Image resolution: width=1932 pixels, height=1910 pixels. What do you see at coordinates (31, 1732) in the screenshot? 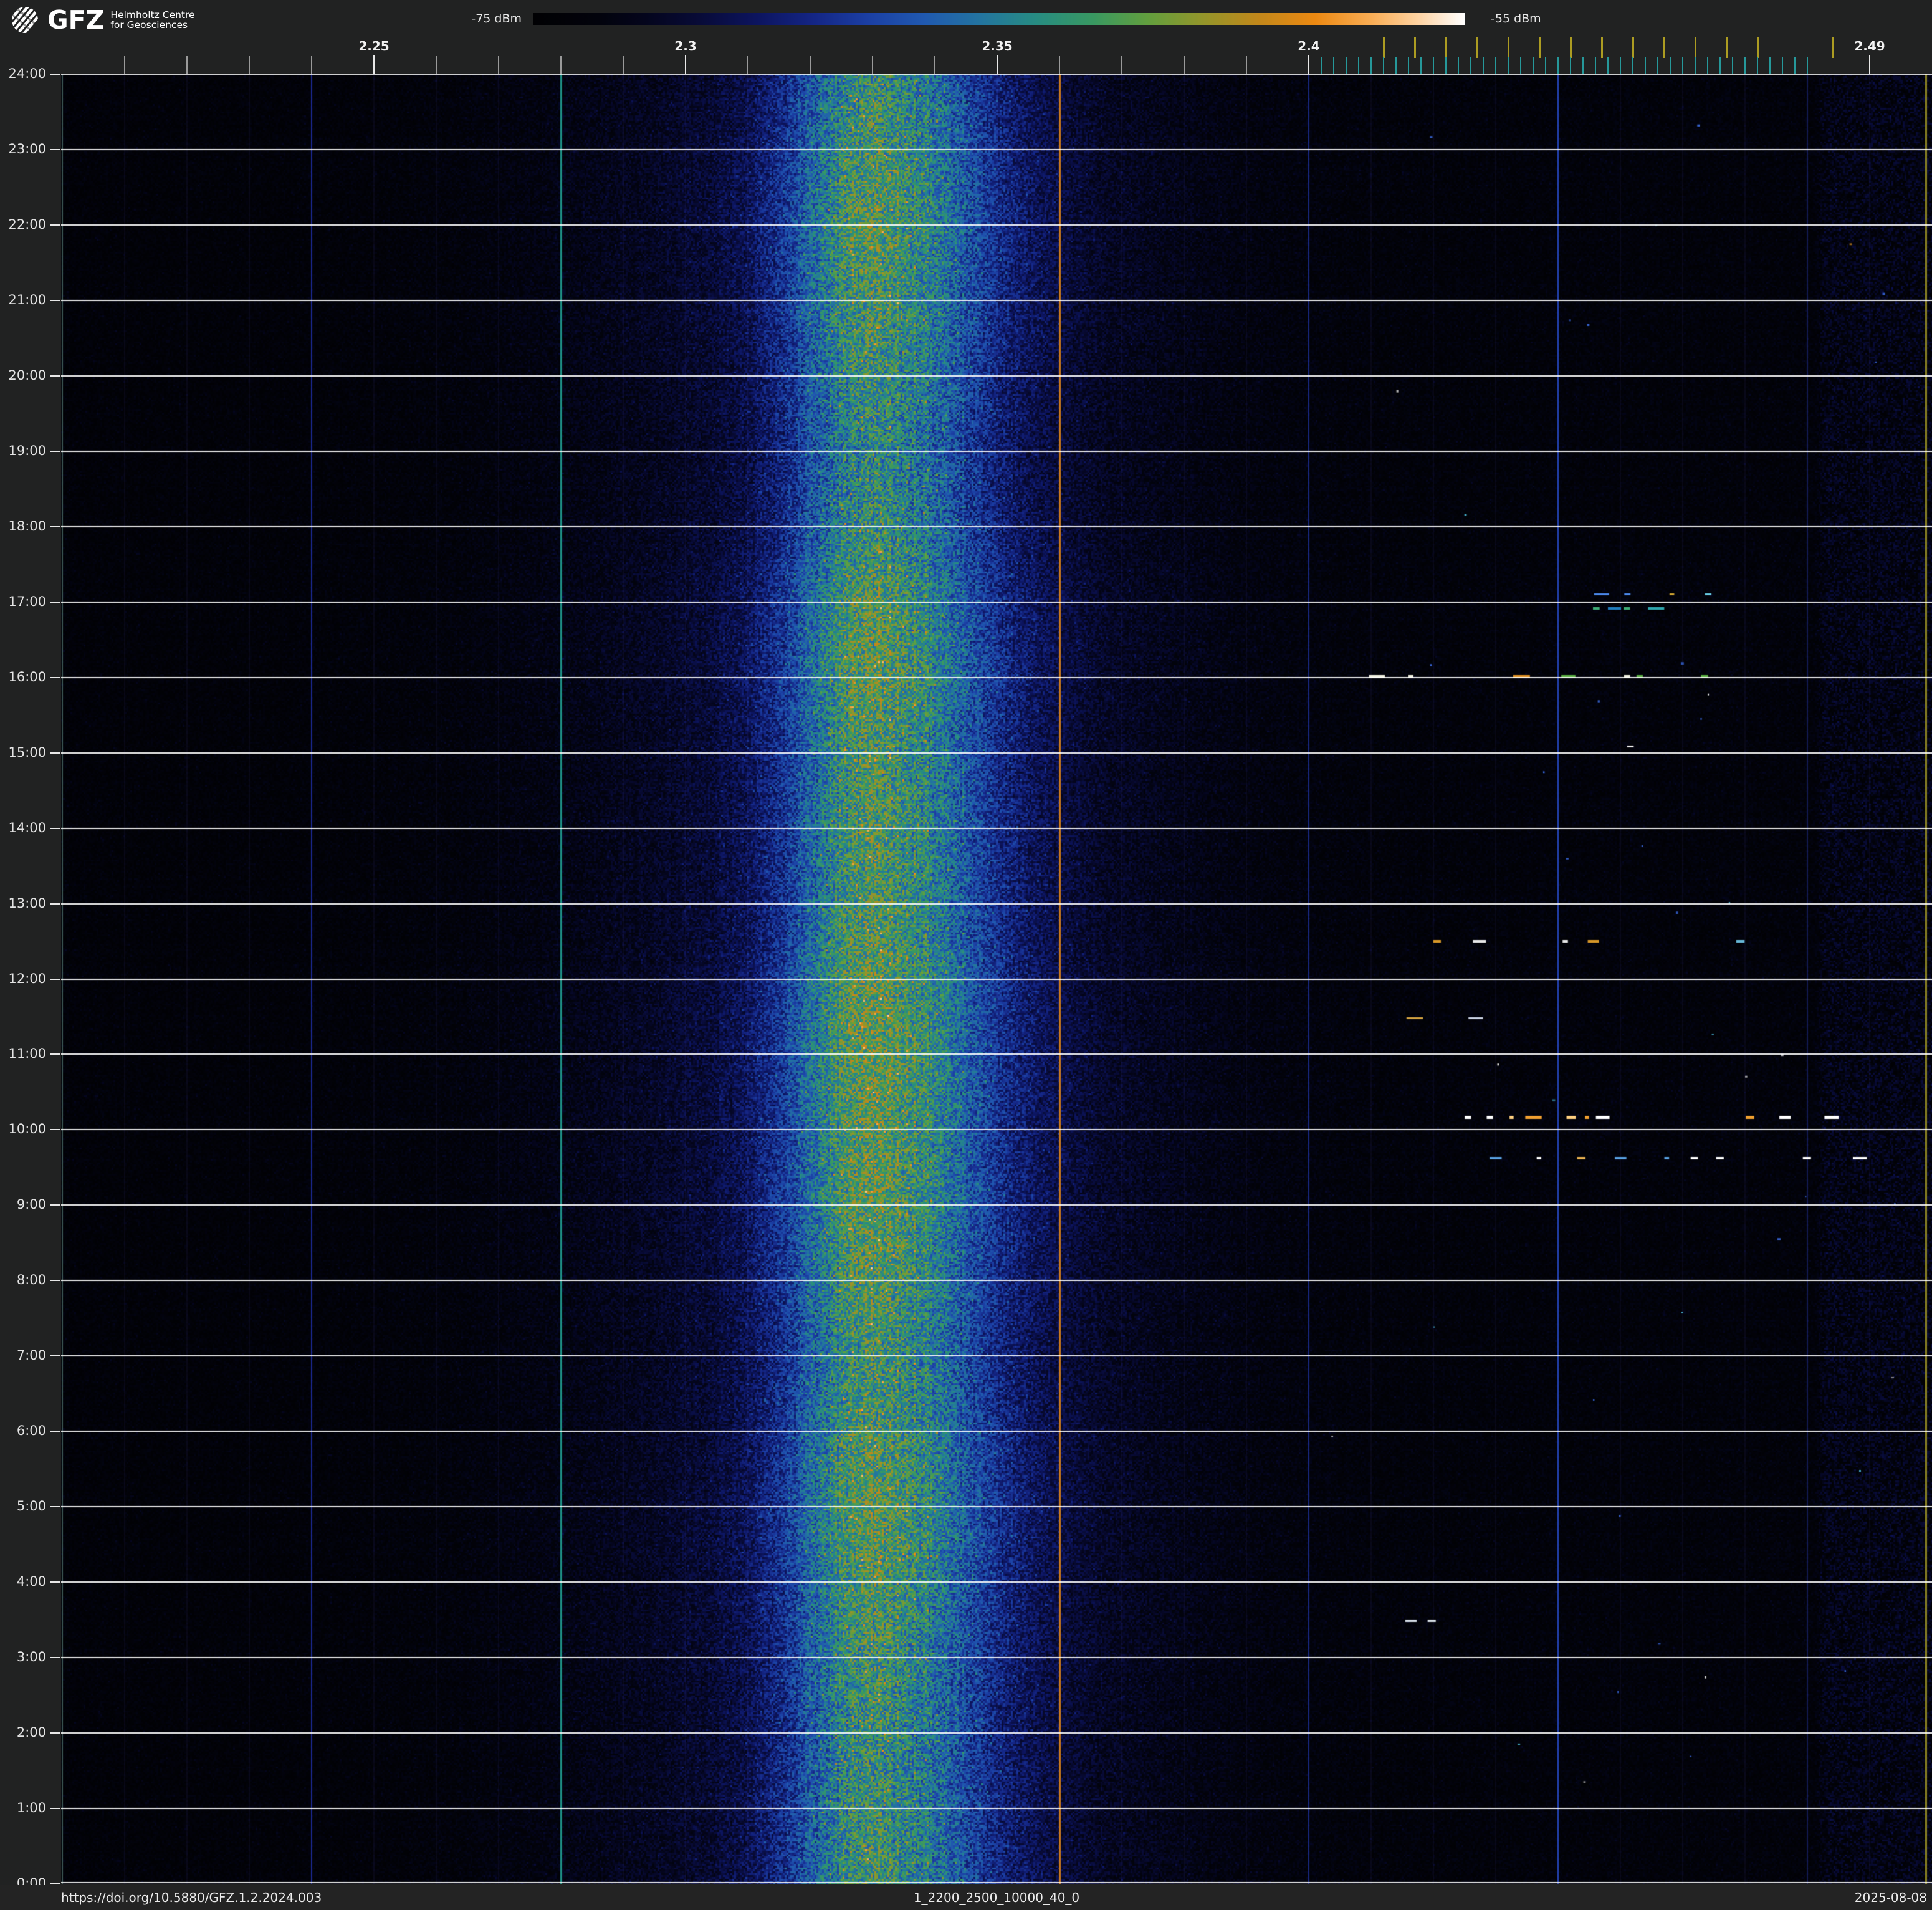
I see `hour-label: 2:00` at bounding box center [31, 1732].